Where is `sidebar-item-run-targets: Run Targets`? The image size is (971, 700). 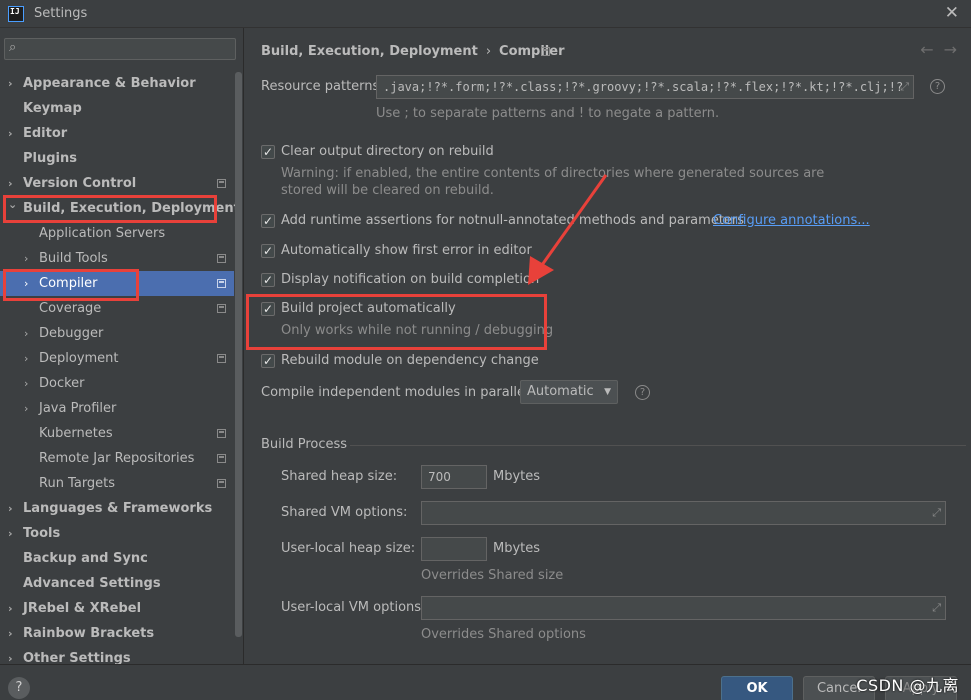 sidebar-item-run-targets: Run Targets is located at coordinates (117, 483).